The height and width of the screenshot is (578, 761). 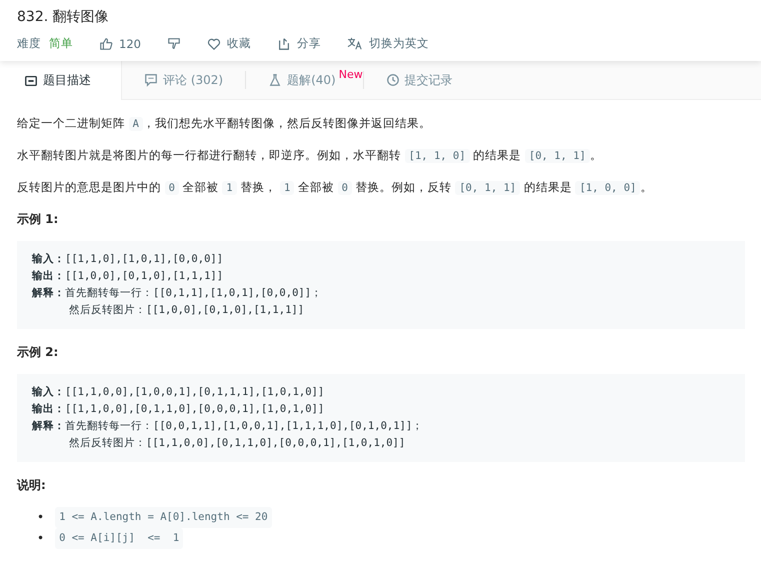 What do you see at coordinates (106, 43) in the screenshot?
I see `thumbs-up-icon` at bounding box center [106, 43].